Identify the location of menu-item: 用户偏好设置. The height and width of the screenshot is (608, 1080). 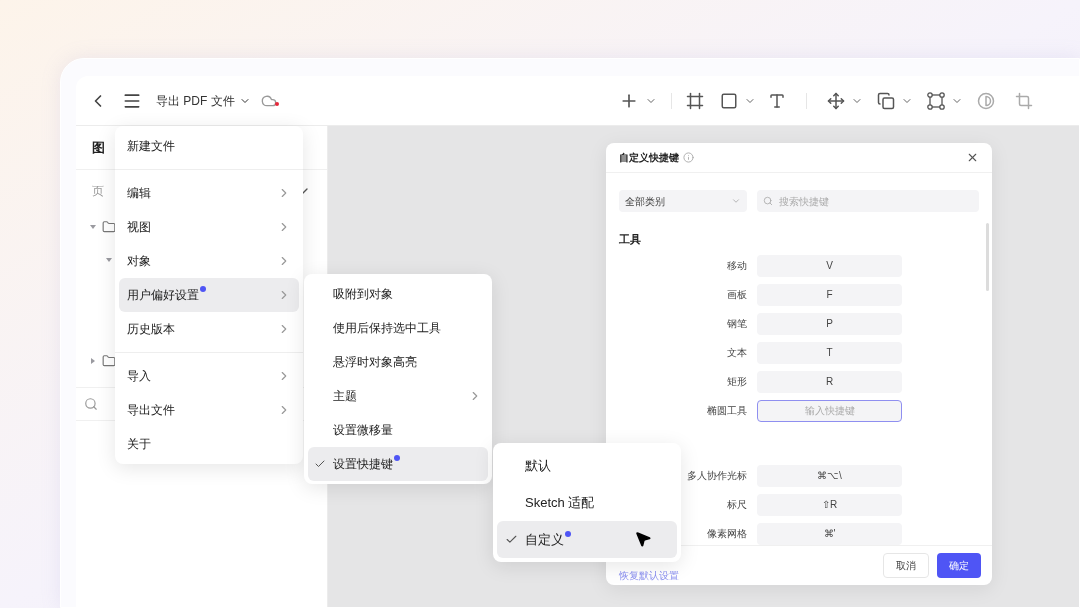
(209, 295).